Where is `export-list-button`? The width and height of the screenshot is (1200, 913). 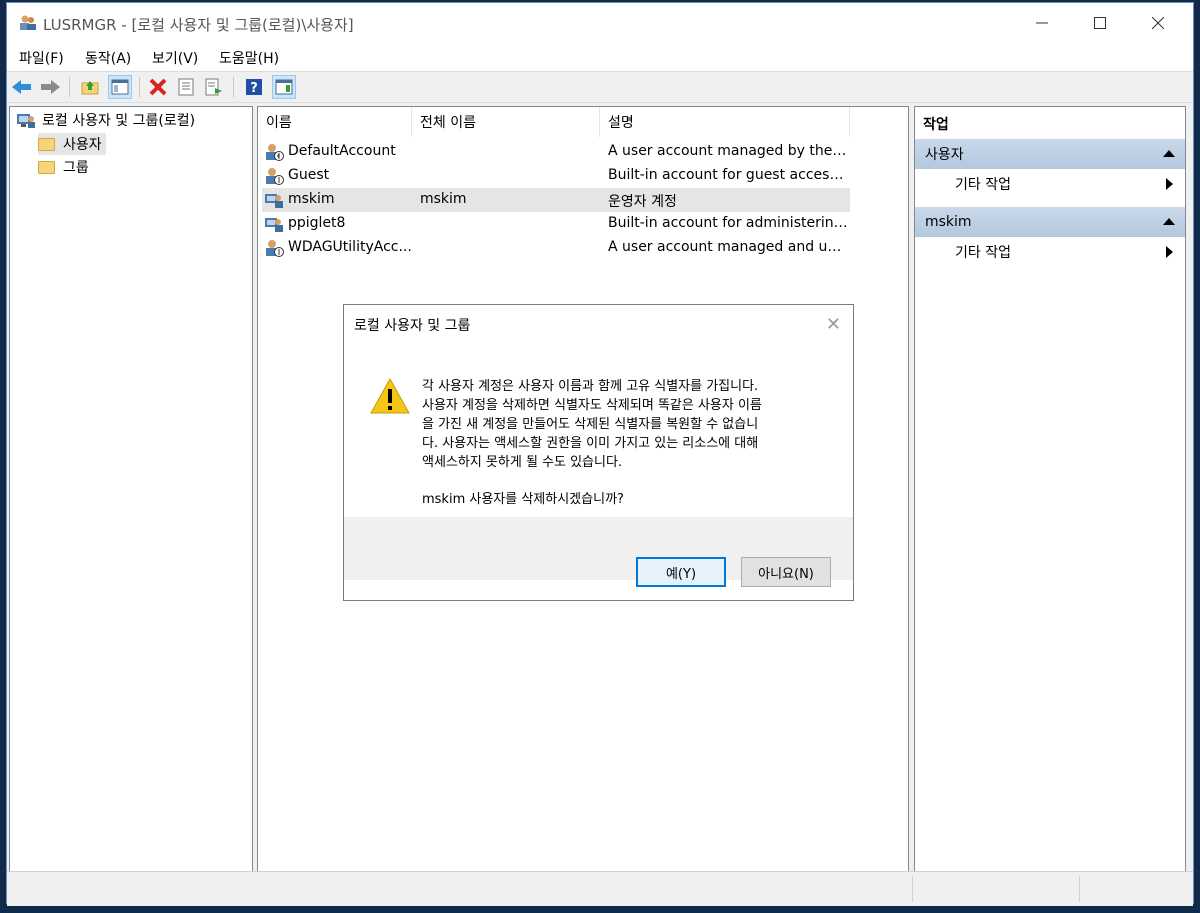 export-list-button is located at coordinates (214, 87).